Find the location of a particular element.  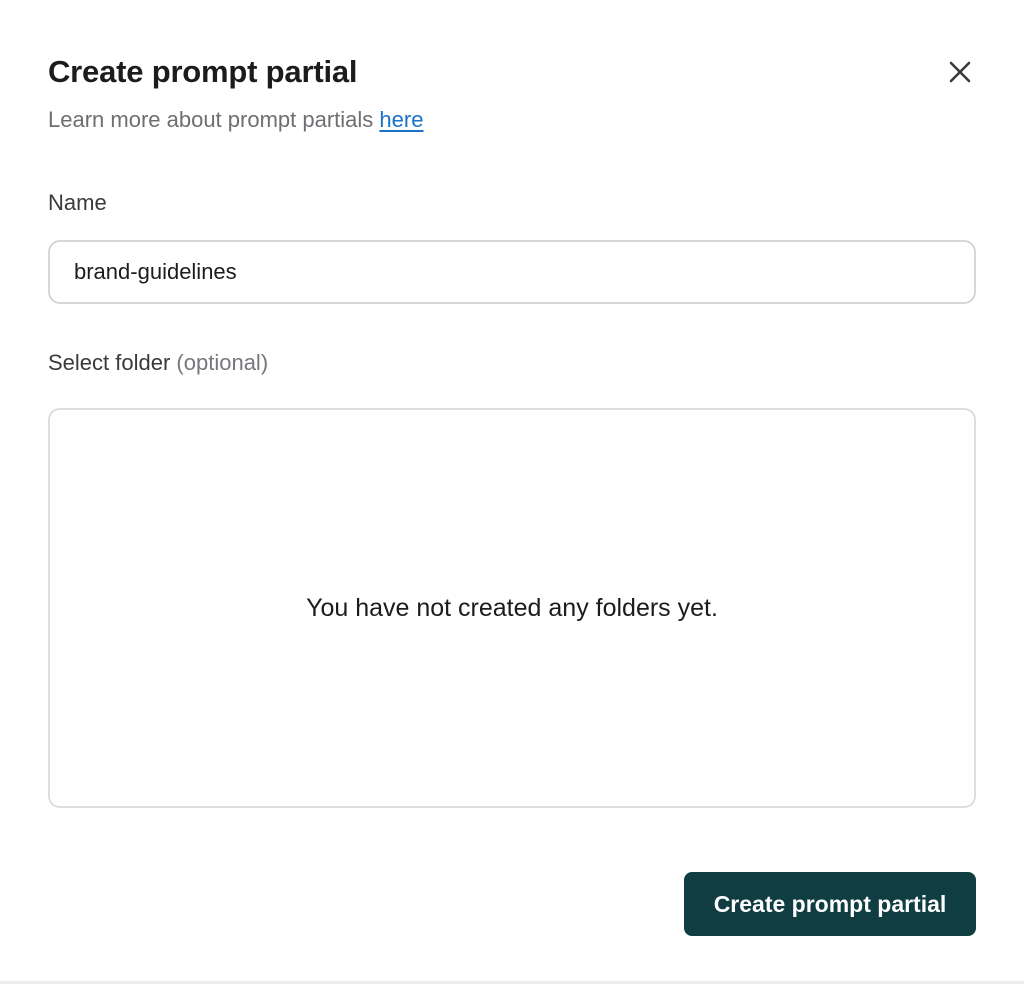

optional-hint: (optional) is located at coordinates (222, 362).